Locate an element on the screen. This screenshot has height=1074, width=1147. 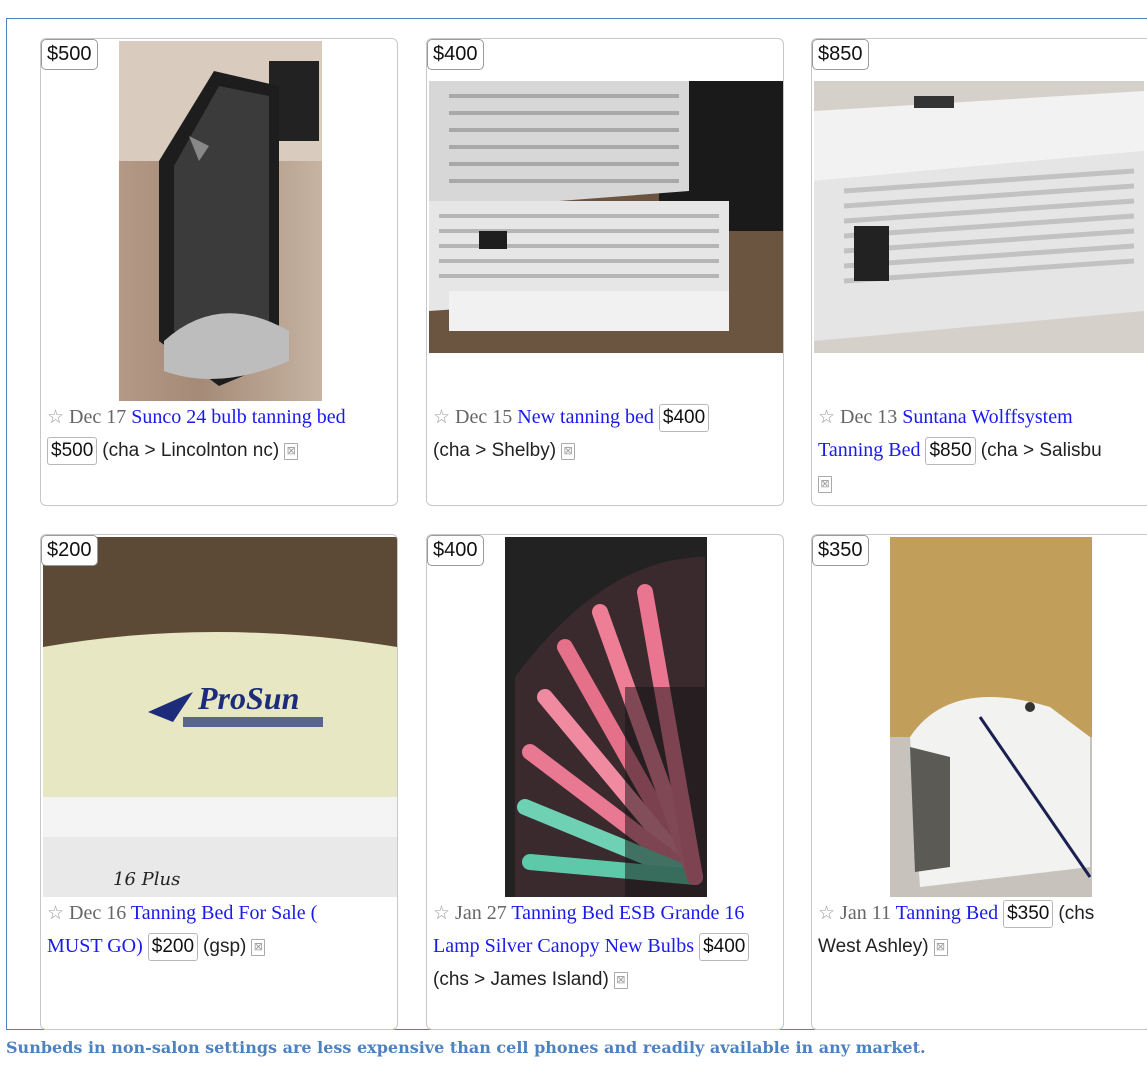
price-badge: $500 is located at coordinates (69, 54).